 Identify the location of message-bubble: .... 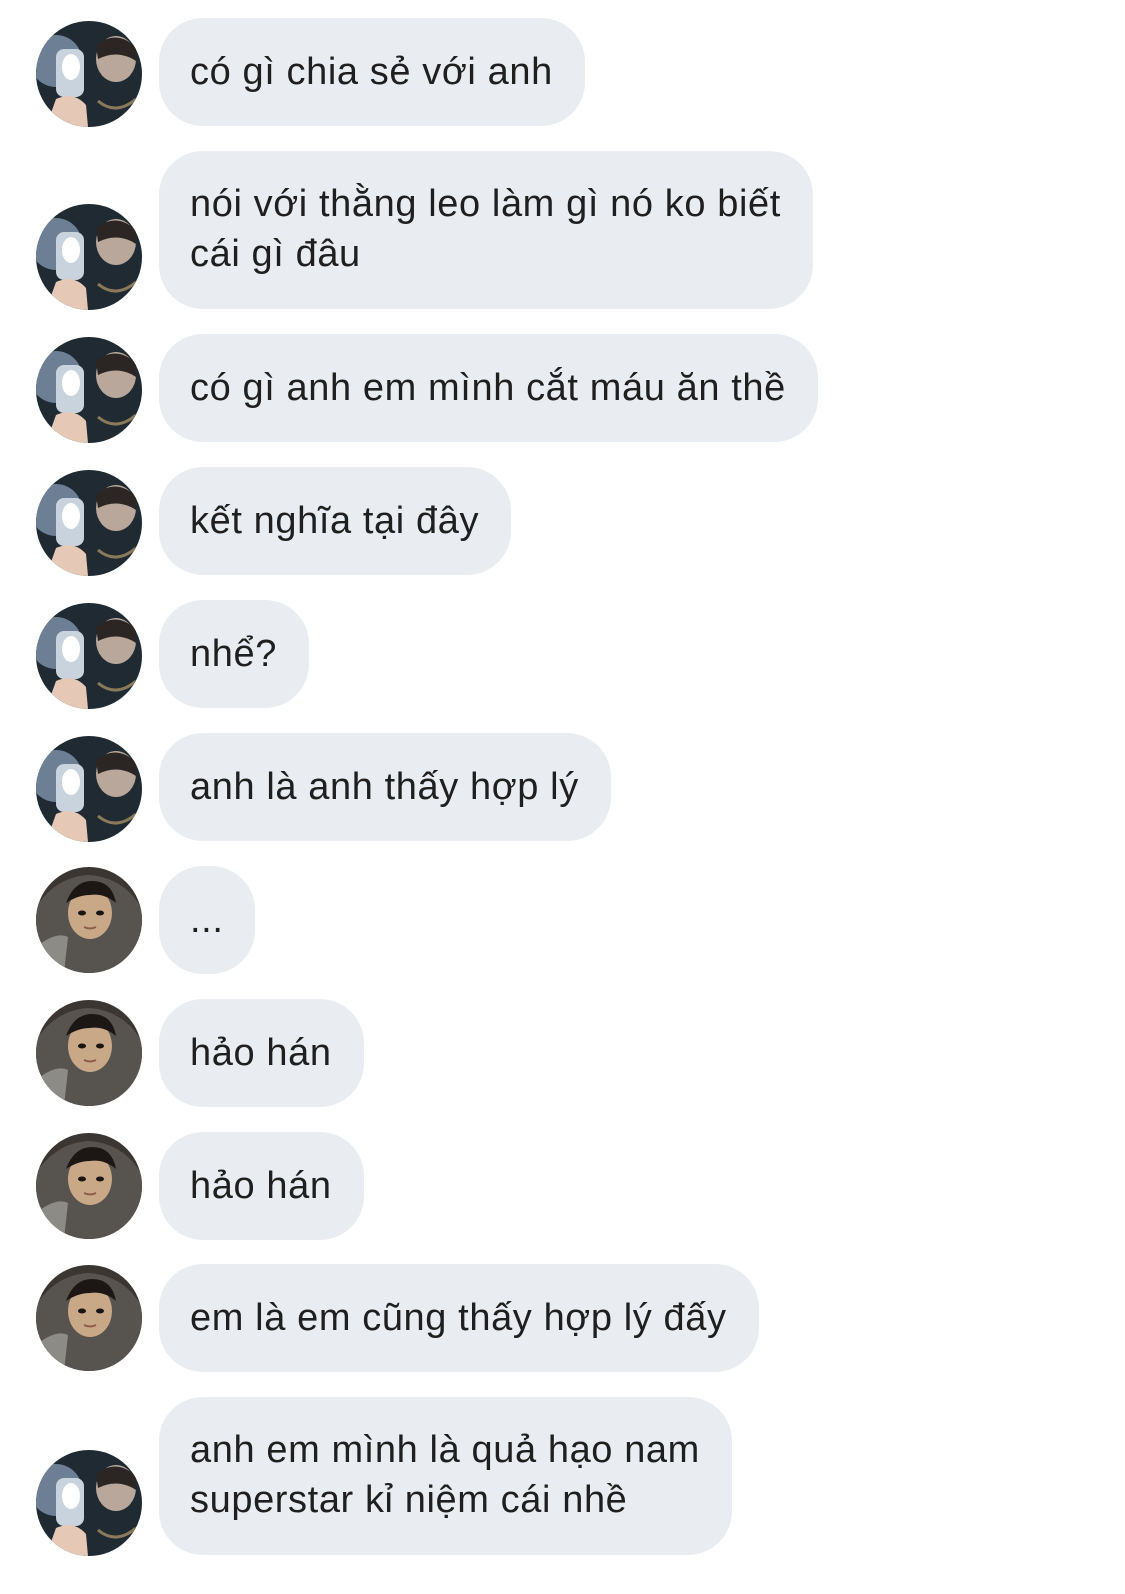
(207, 920).